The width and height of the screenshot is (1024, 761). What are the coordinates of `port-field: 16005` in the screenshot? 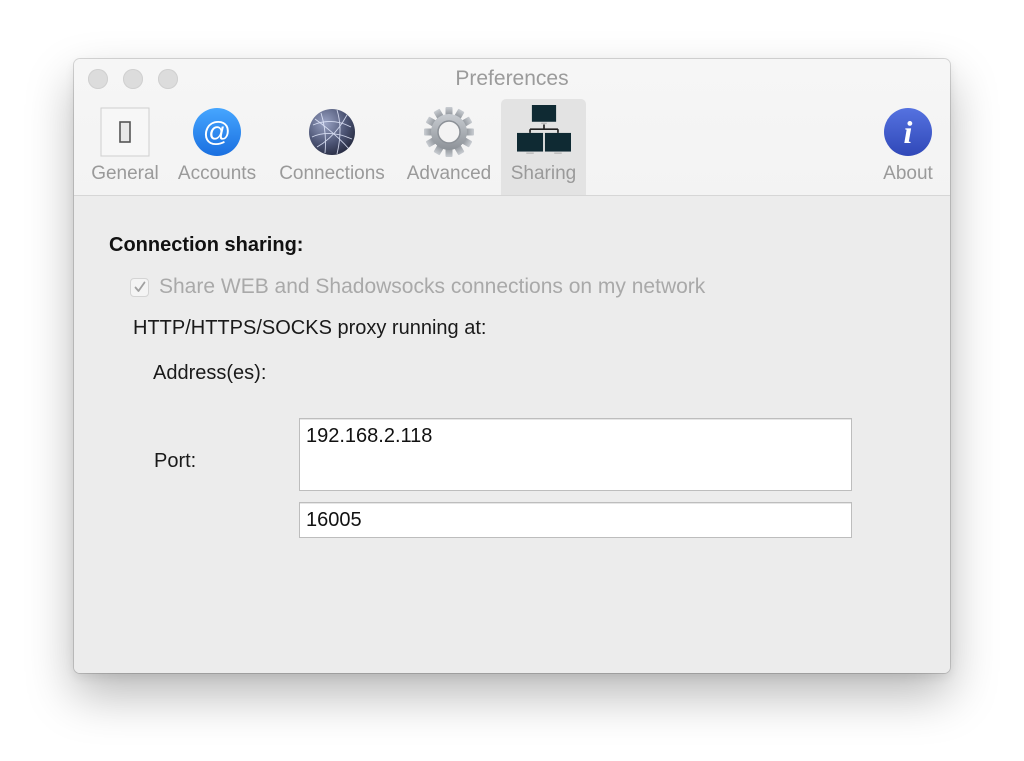 It's located at (575, 520).